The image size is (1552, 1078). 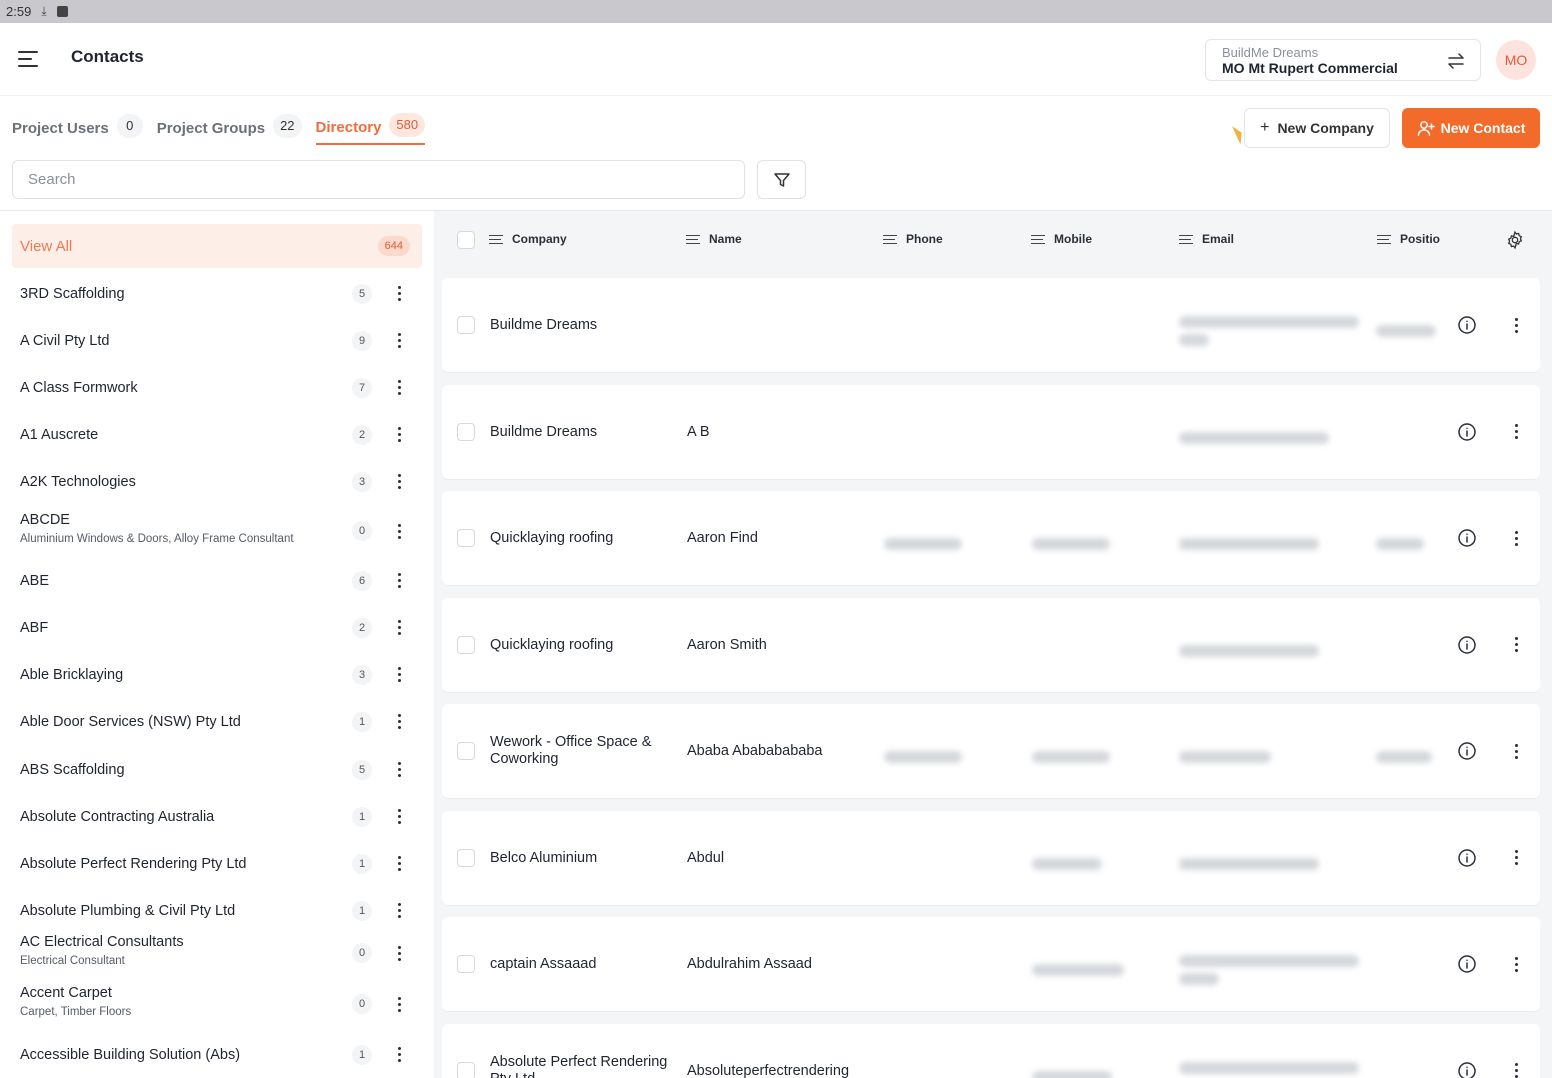 I want to click on column-header-phone: Phone, so click(x=913, y=239).